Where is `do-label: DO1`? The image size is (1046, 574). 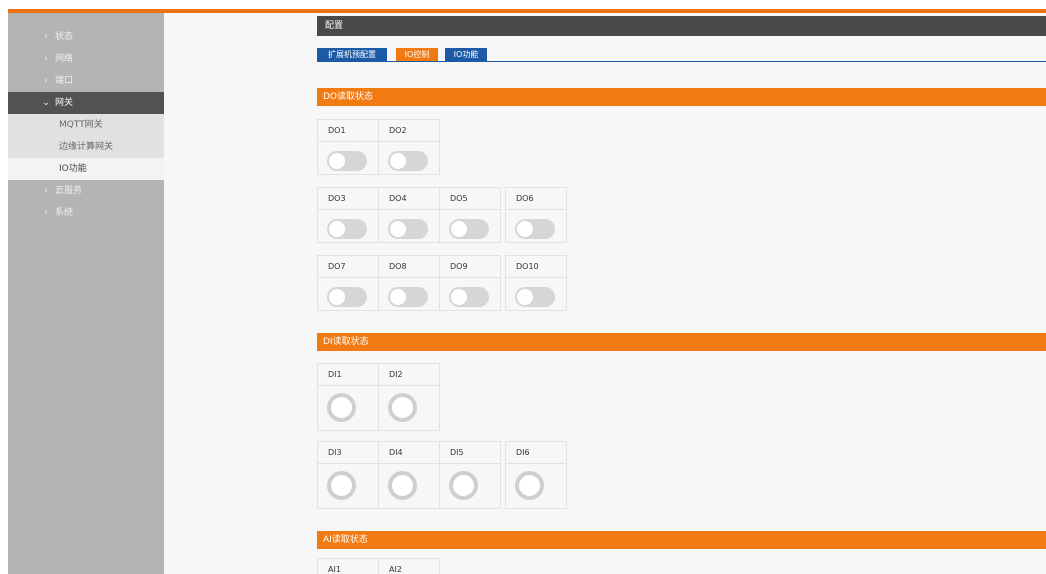
do-label: DO1 is located at coordinates (348, 131).